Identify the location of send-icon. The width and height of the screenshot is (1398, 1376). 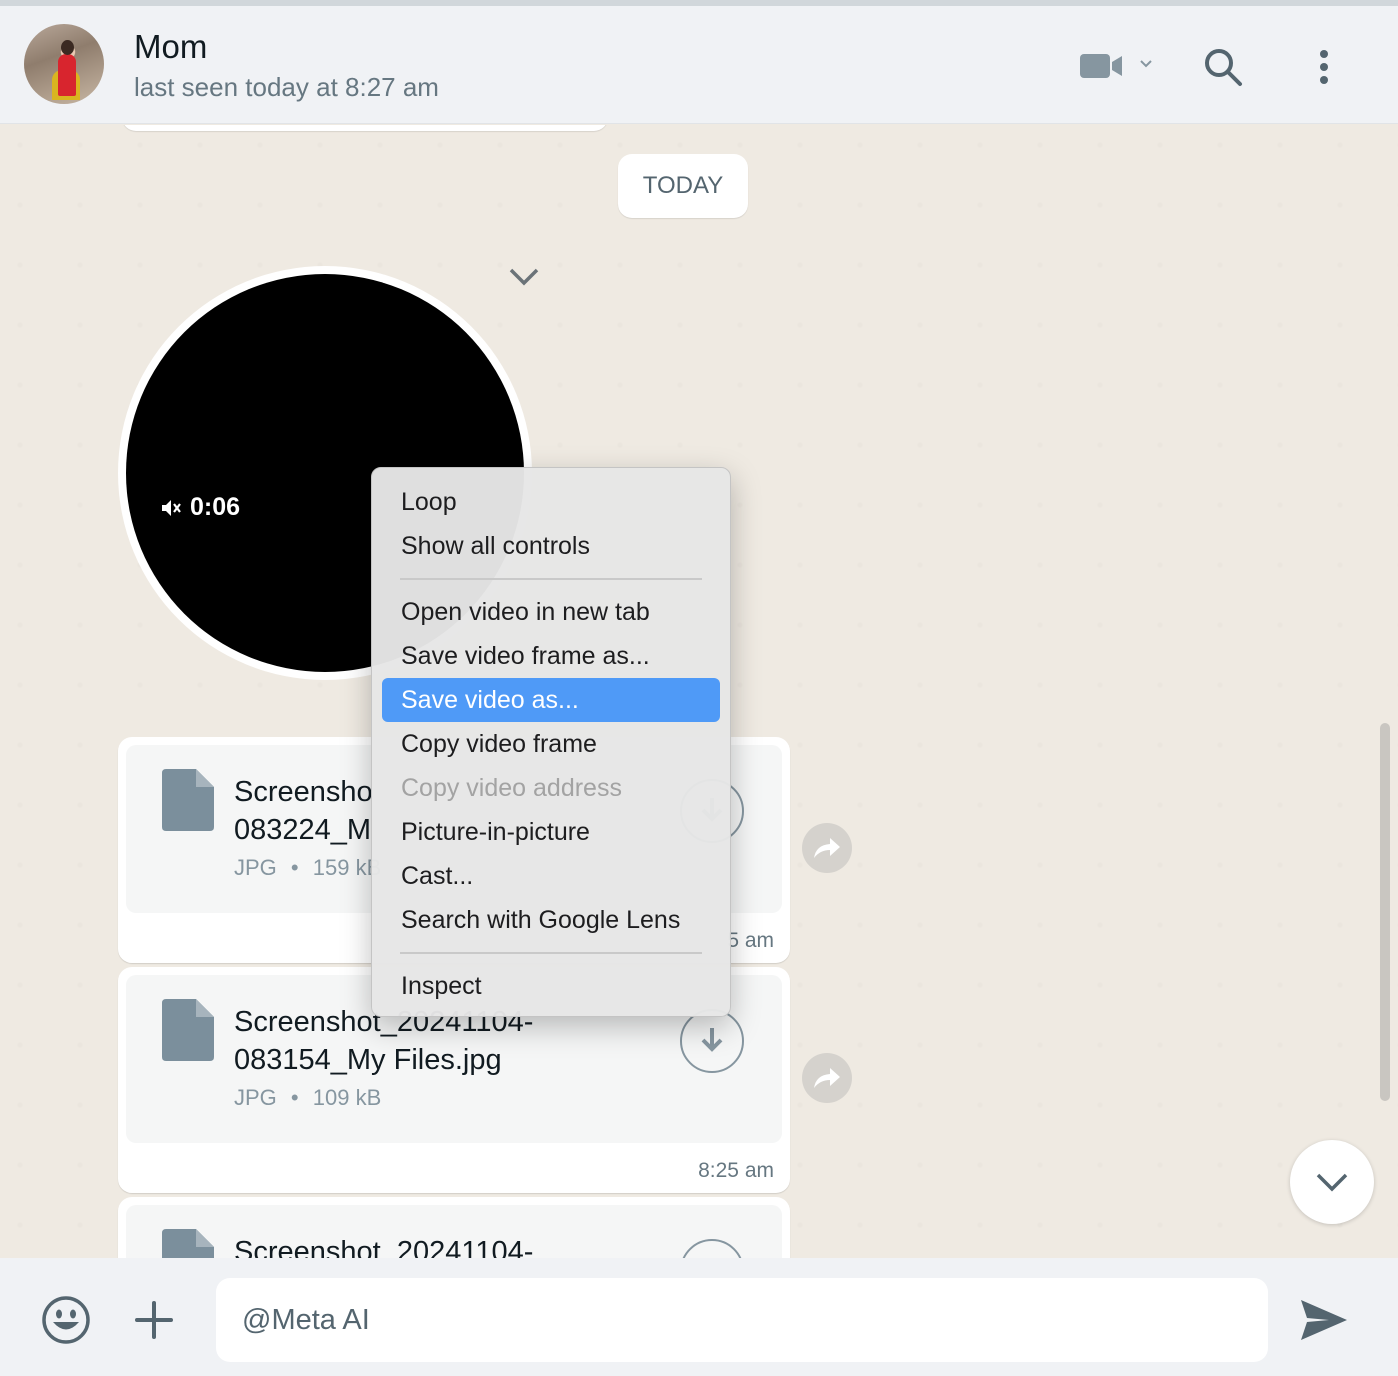
(1324, 1320).